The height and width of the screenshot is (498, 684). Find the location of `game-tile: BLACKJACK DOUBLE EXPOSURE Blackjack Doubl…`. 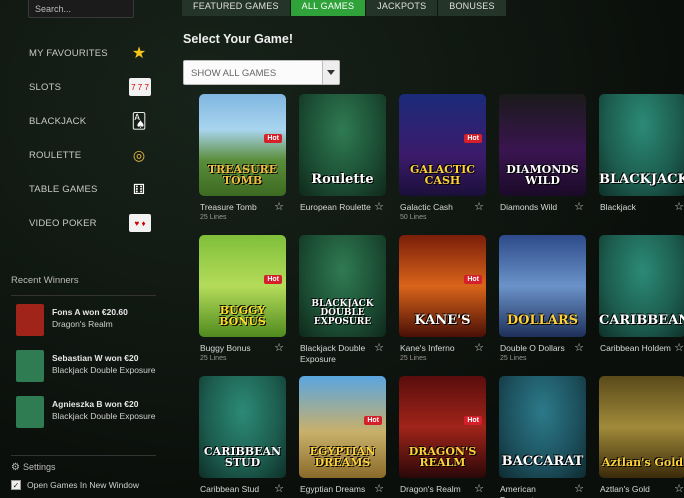

game-tile: BLACKJACK DOUBLE EXPOSURE Blackjack Doubl… is located at coordinates (342, 300).